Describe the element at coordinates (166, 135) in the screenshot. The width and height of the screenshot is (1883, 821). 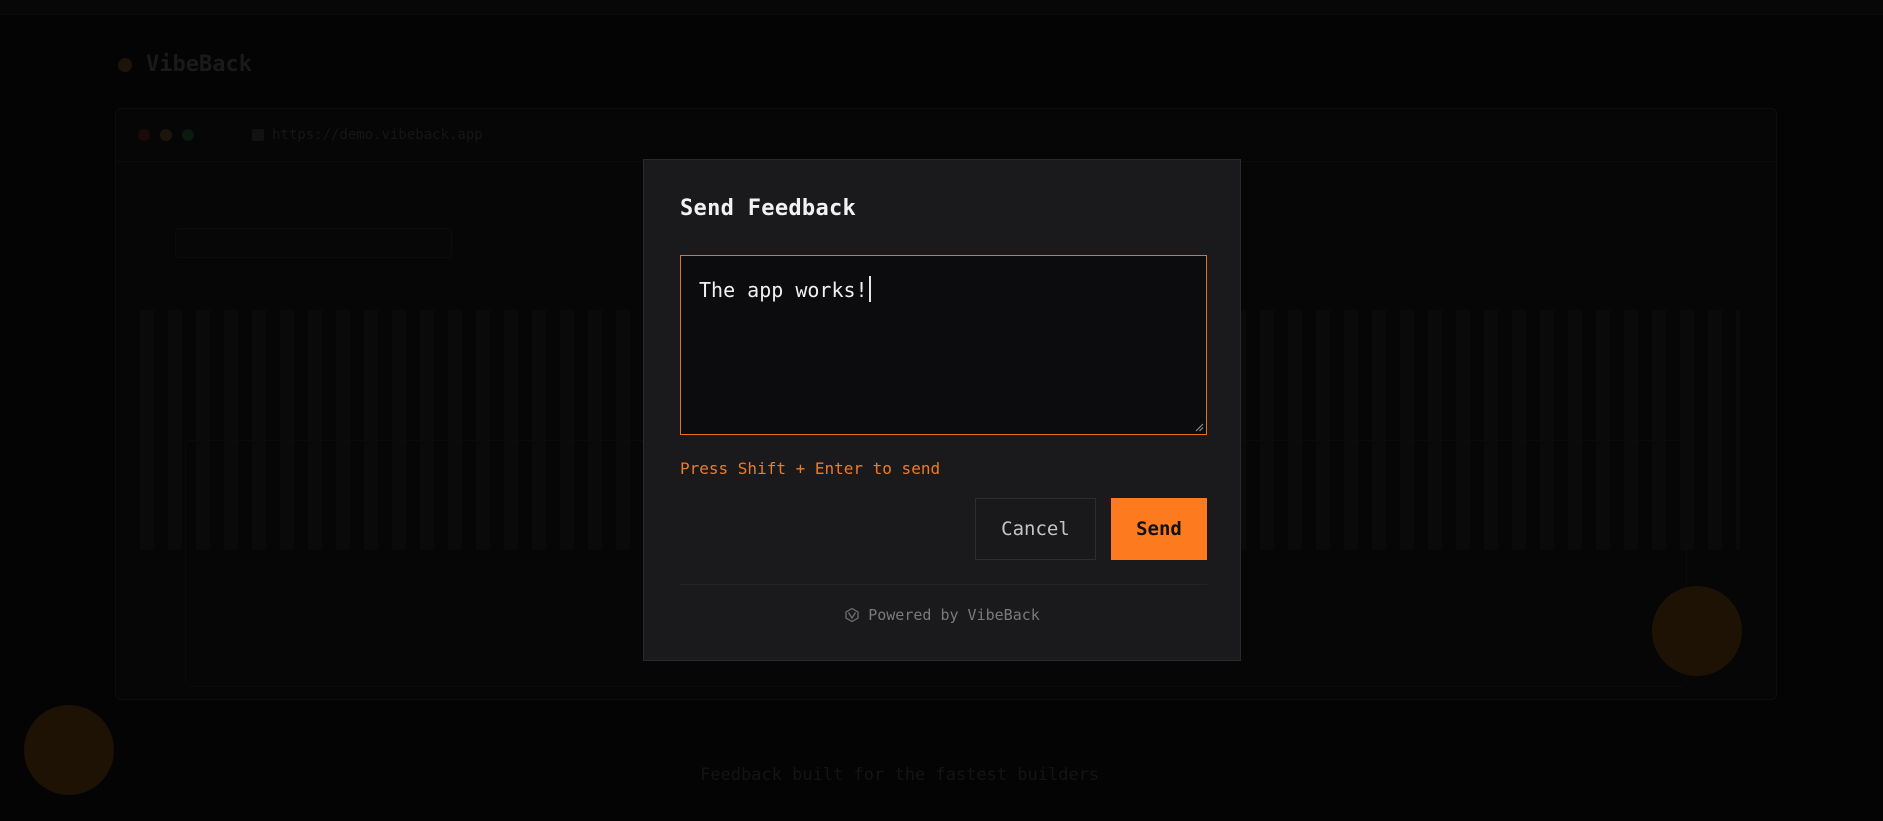
I see `window-minimize-dot` at that location.